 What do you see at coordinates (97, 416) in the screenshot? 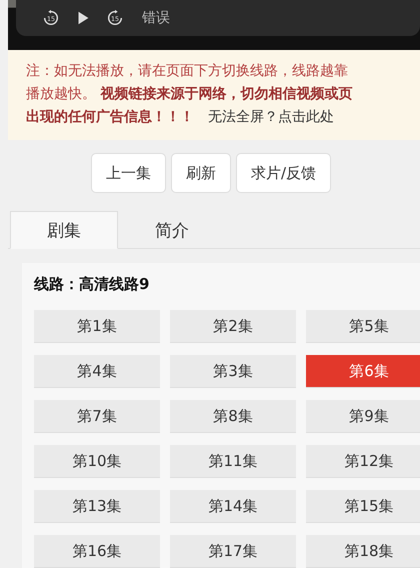
I see `episode-button: 第7集` at bounding box center [97, 416].